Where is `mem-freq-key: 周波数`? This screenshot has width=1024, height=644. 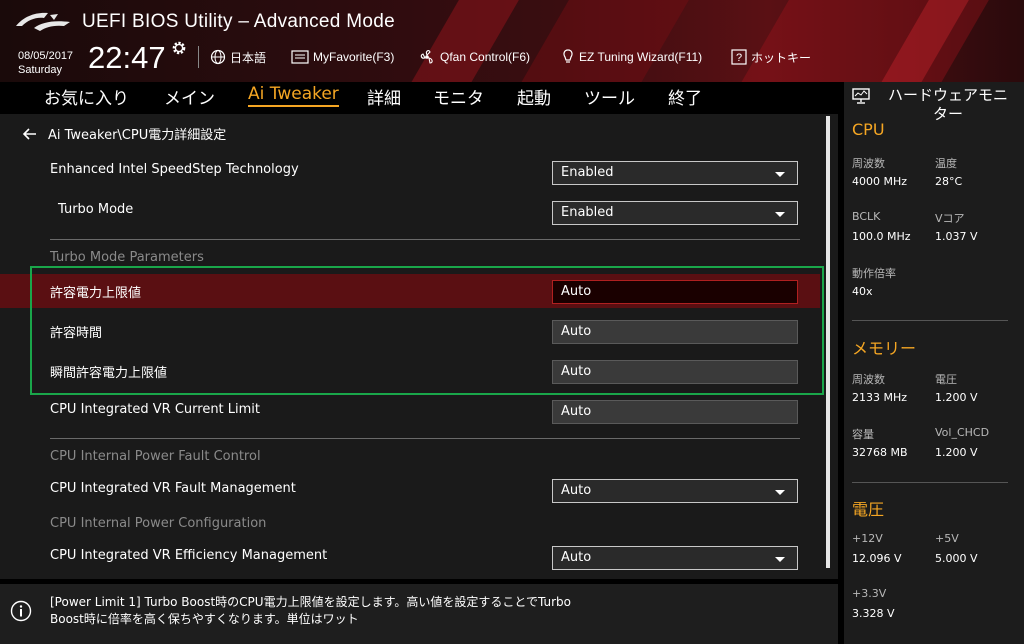
mem-freq-key: 周波数 is located at coordinates (868, 379).